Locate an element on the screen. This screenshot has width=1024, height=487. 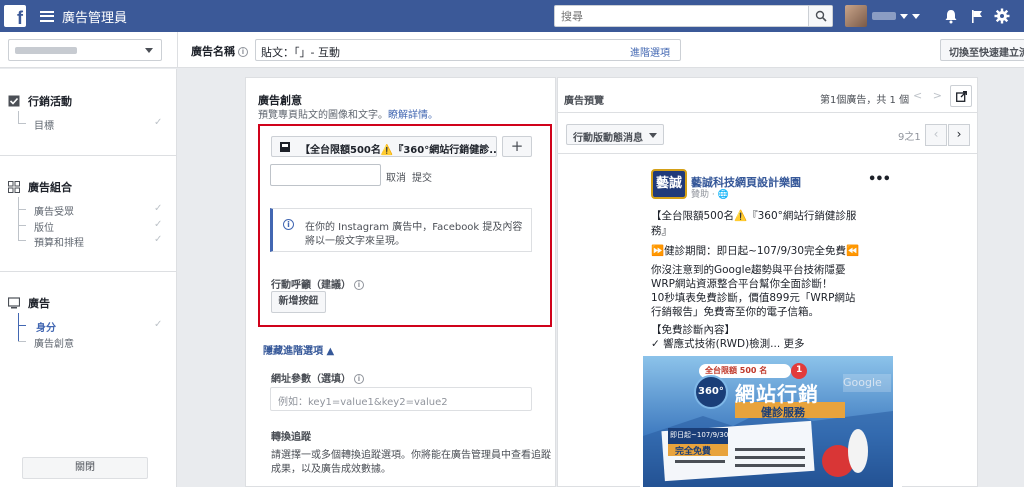
preview-arrows: < > is located at coordinates (927, 95).